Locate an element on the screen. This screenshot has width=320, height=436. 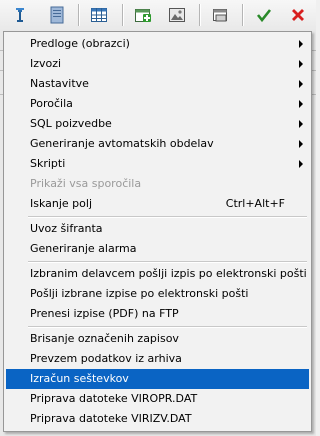
print-preview-icon is located at coordinates (220, 15).